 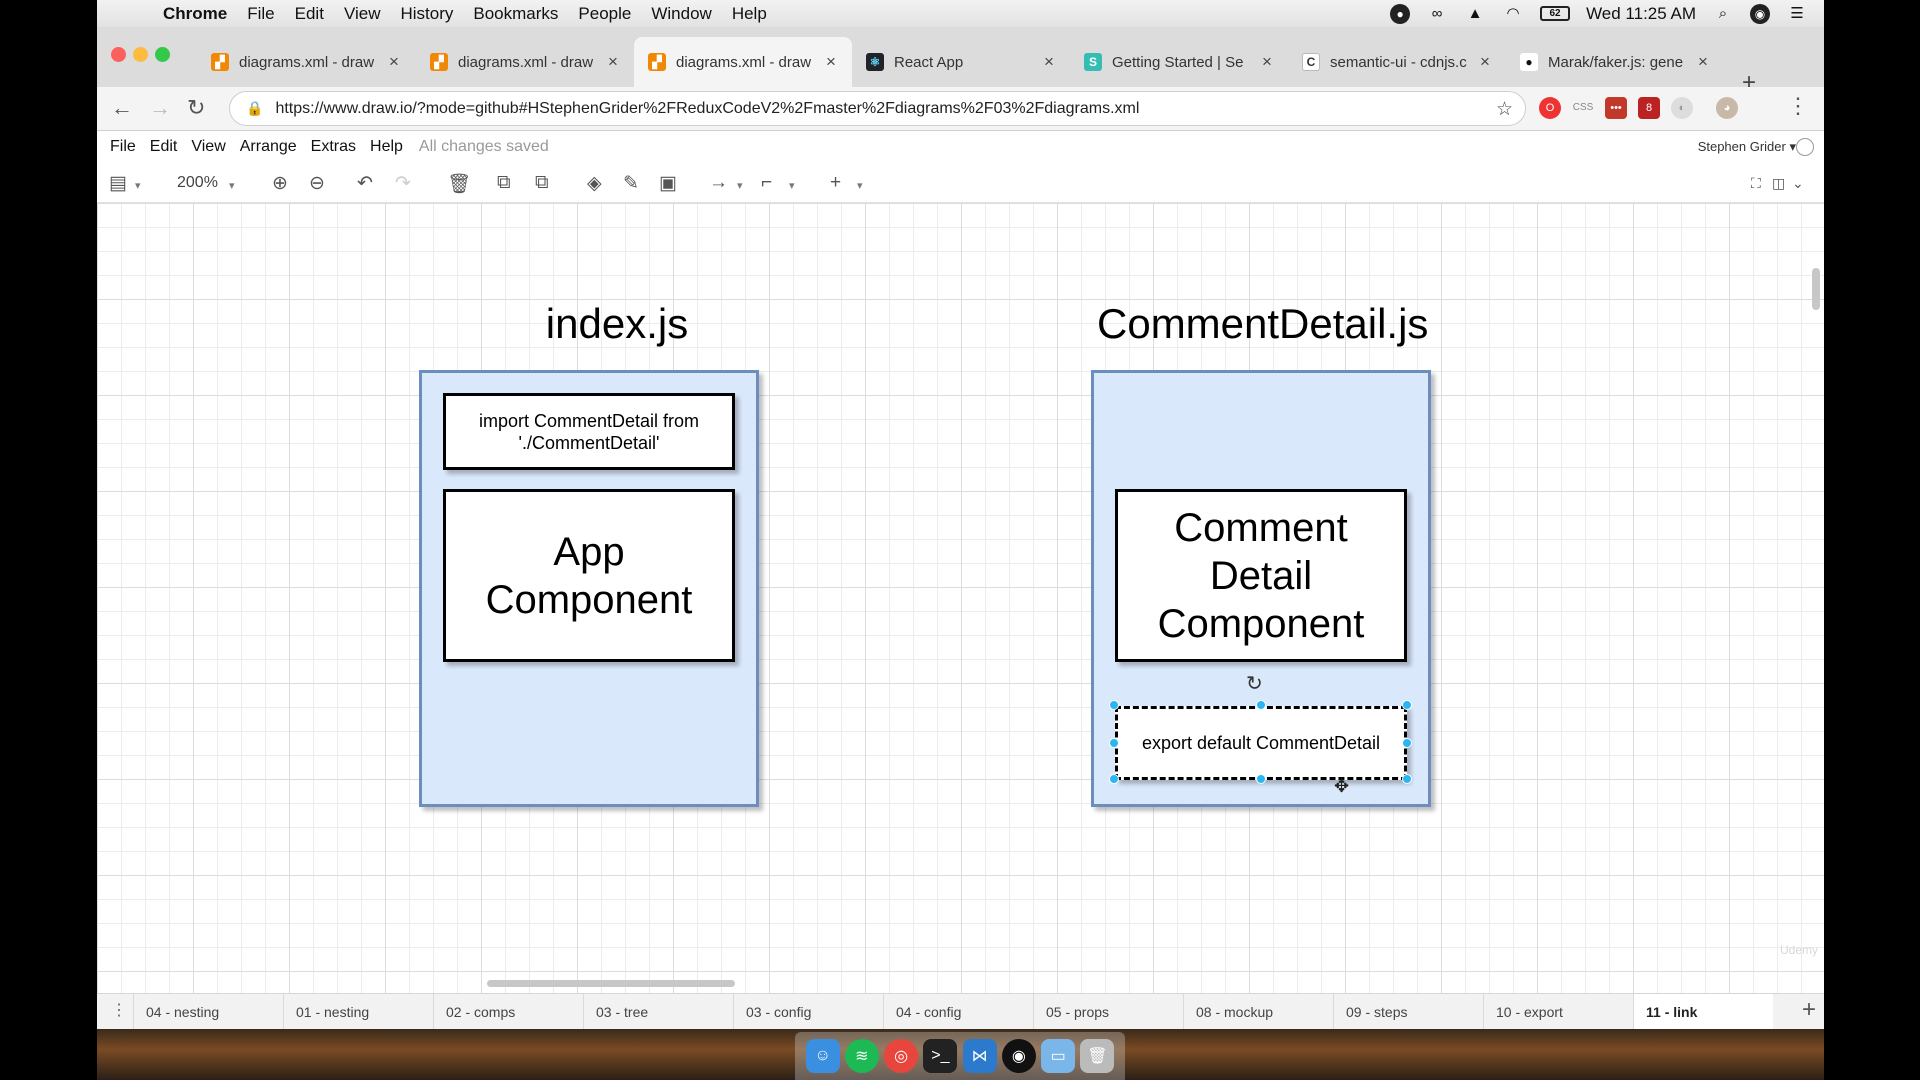 What do you see at coordinates (525, 62) in the screenshot?
I see `browser-tab: ▞ diagrams.xml - draw ×` at bounding box center [525, 62].